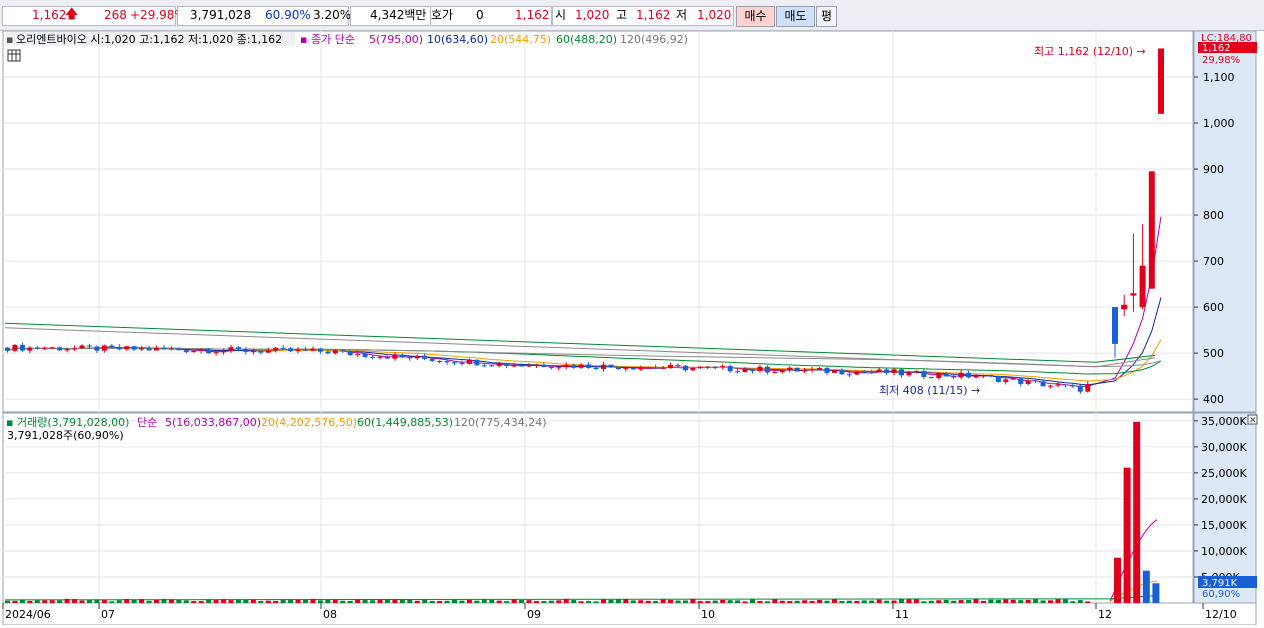 This screenshot has height=628, width=1264. Describe the element at coordinates (9, 422) in the screenshot. I see `volume-toggle-icon: ▪` at that location.